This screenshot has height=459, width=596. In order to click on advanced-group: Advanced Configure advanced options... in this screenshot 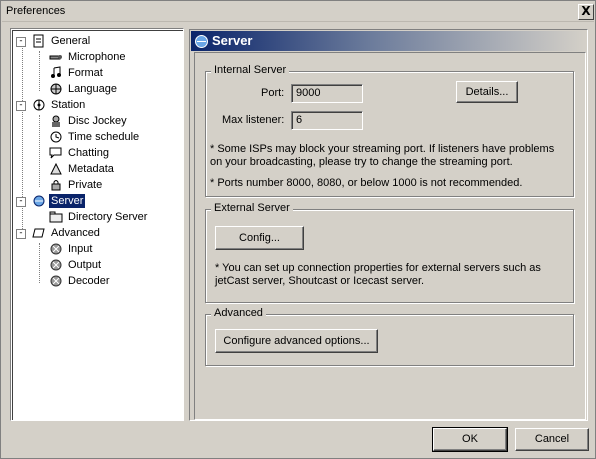, I will do `click(389, 336)`.